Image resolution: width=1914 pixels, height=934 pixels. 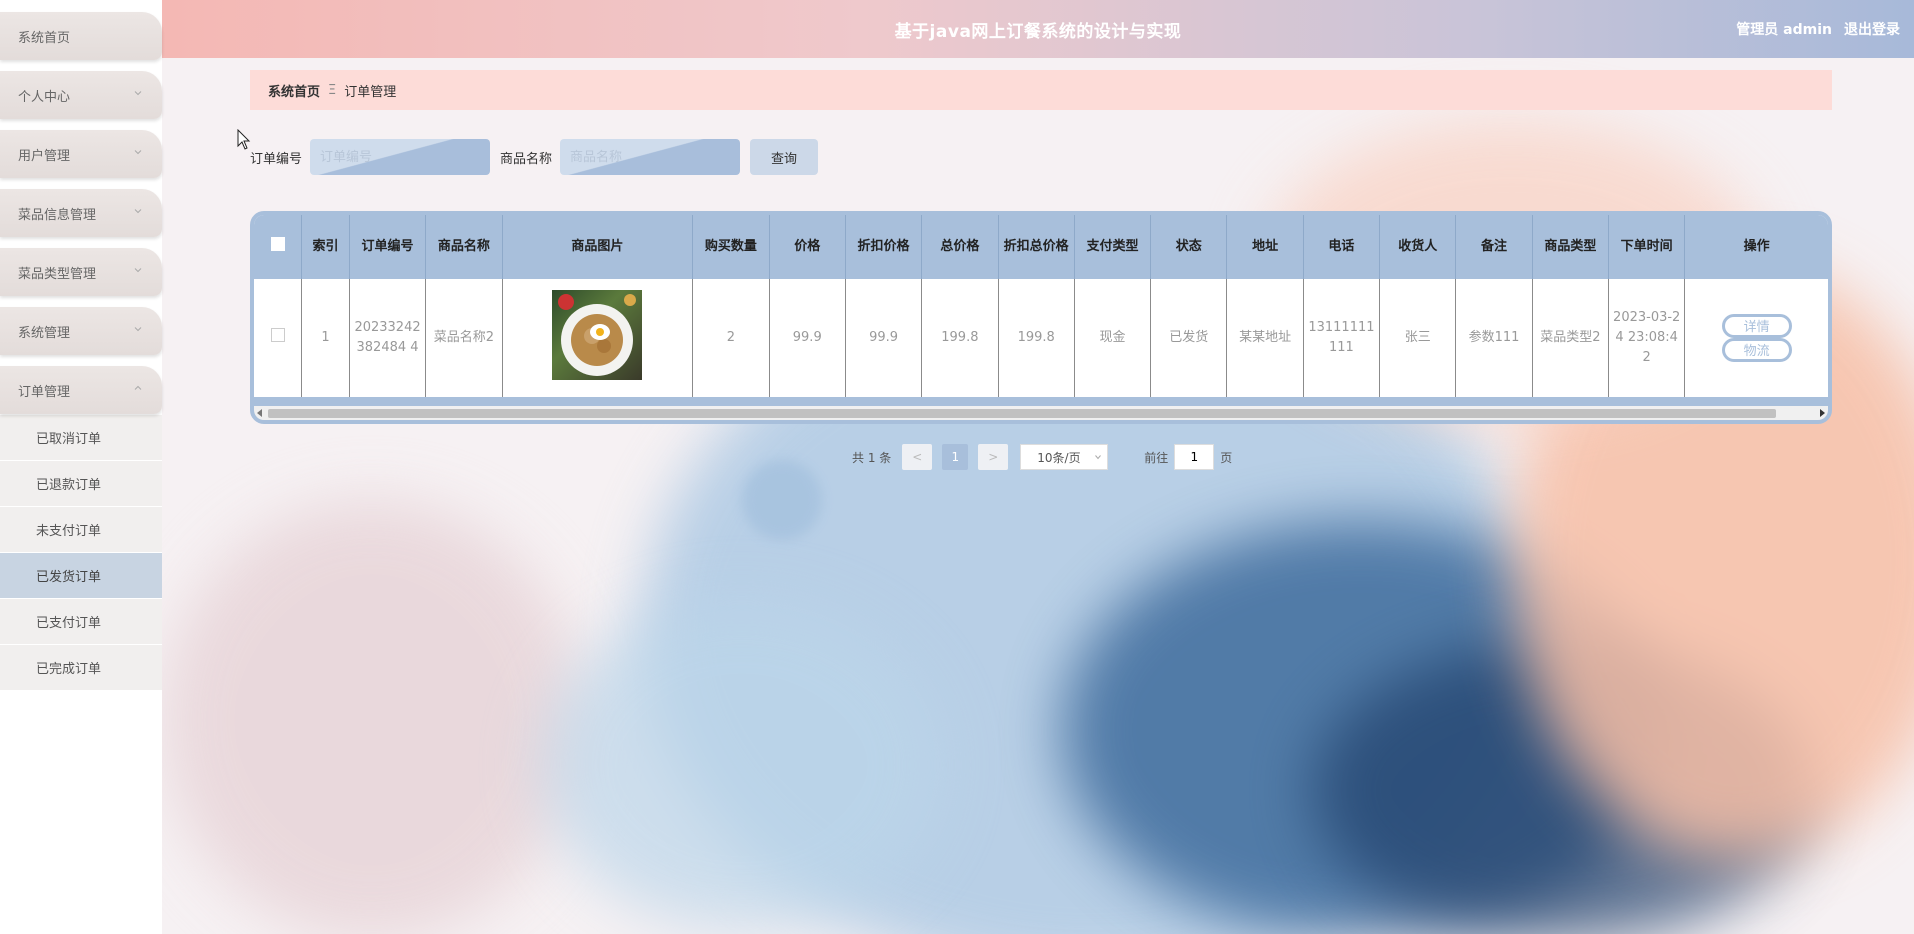 I want to click on cell-goods-name: 菜品名称2, so click(x=464, y=338).